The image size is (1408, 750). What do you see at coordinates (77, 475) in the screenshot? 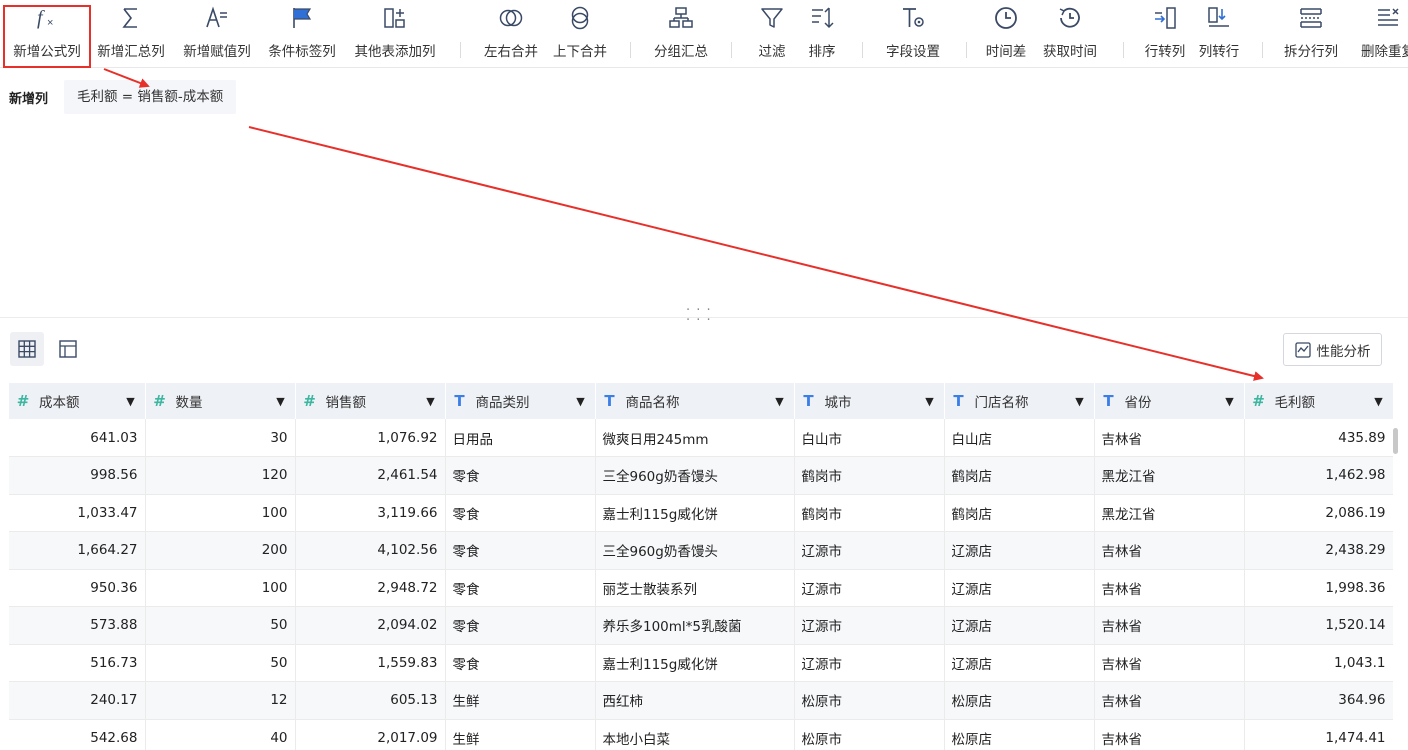
I see `table-cell: 998.56` at bounding box center [77, 475].